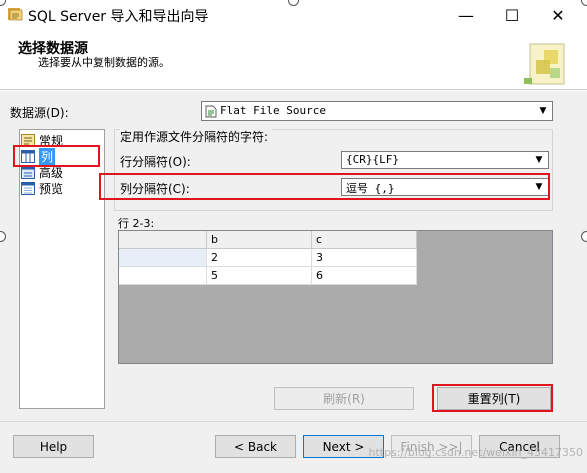 The height and width of the screenshot is (473, 587). I want to click on table-cell: 5, so click(259, 276).